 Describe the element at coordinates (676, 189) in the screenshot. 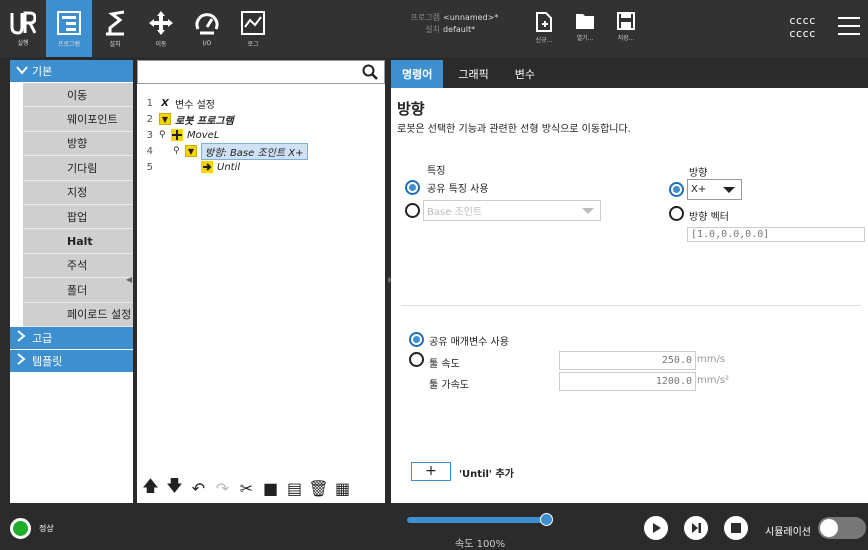

I see `direction-axis-radio` at that location.